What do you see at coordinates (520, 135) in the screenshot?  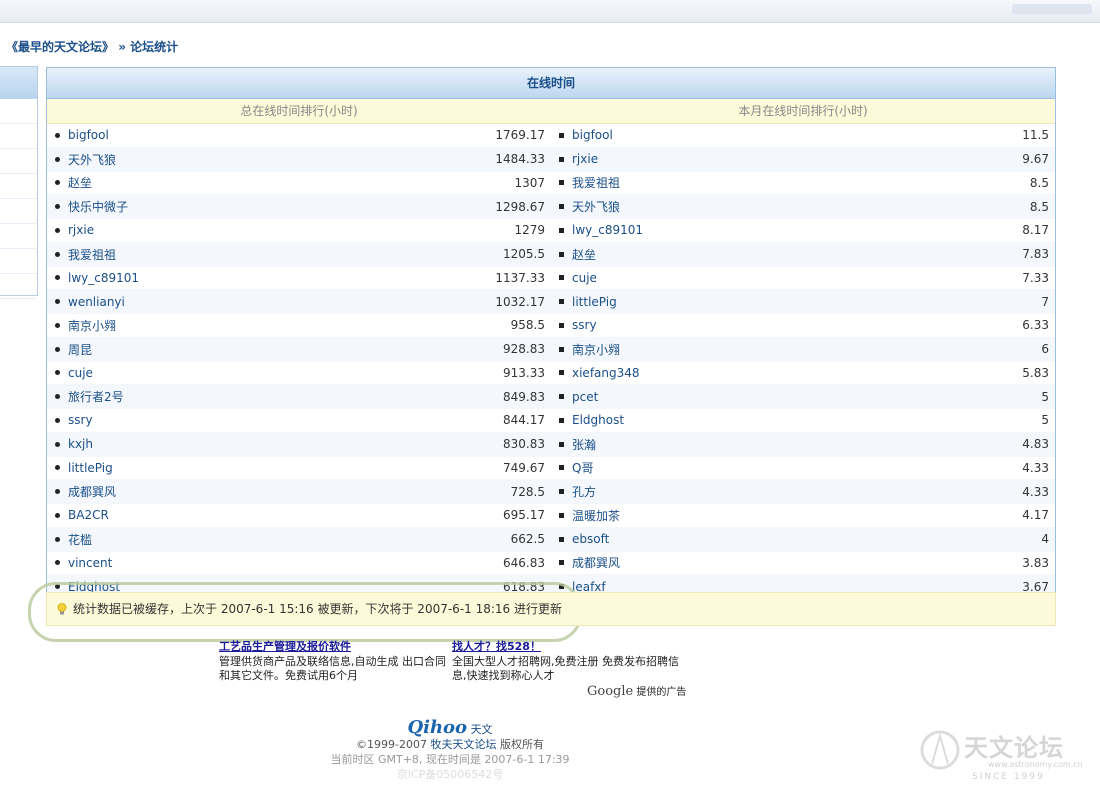 I see `online-hours: 1769.17` at bounding box center [520, 135].